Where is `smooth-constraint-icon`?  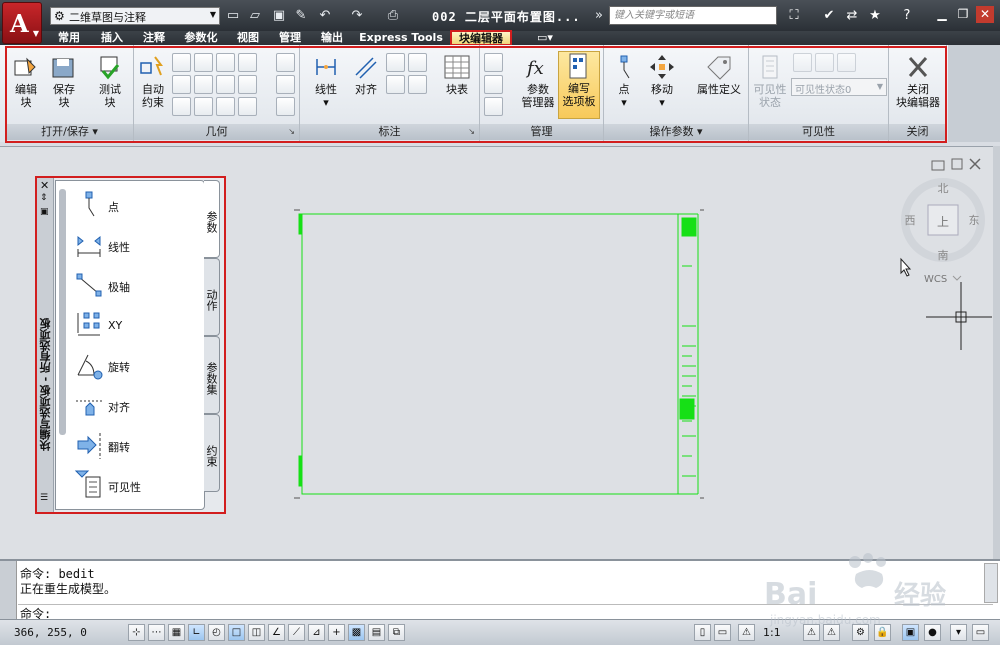
smooth-constraint-icon is located at coordinates (203, 106).